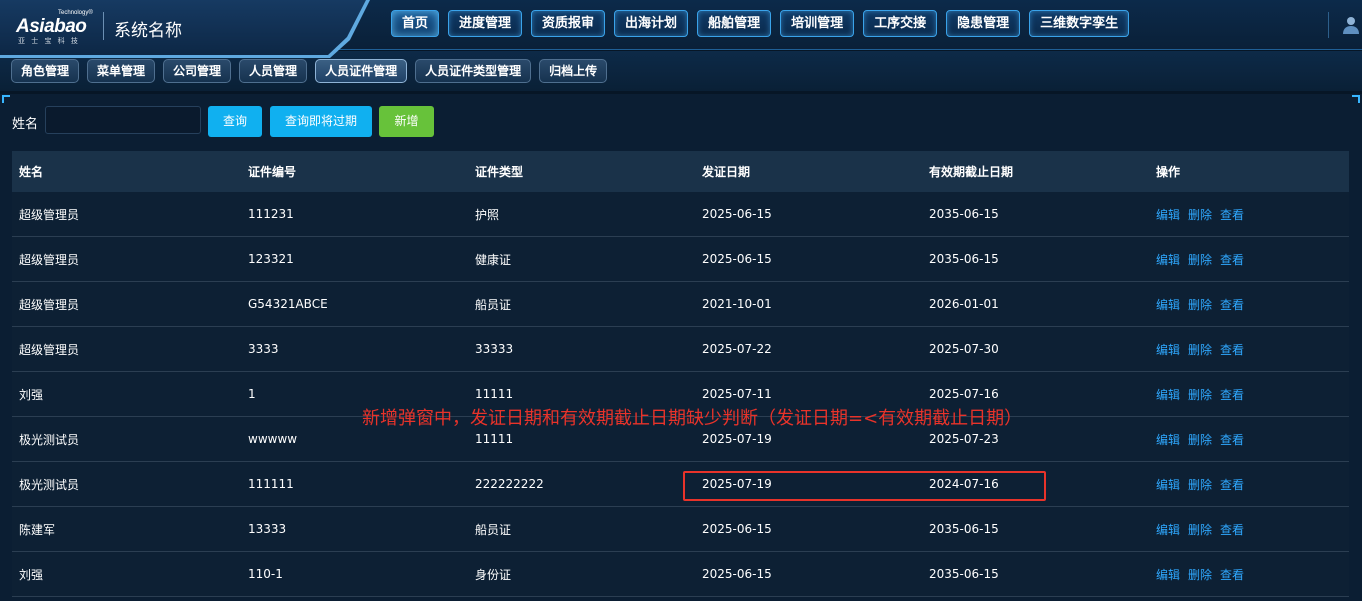  What do you see at coordinates (964, 394) in the screenshot?
I see `cell-expiry-date: 2025-07-16` at bounding box center [964, 394].